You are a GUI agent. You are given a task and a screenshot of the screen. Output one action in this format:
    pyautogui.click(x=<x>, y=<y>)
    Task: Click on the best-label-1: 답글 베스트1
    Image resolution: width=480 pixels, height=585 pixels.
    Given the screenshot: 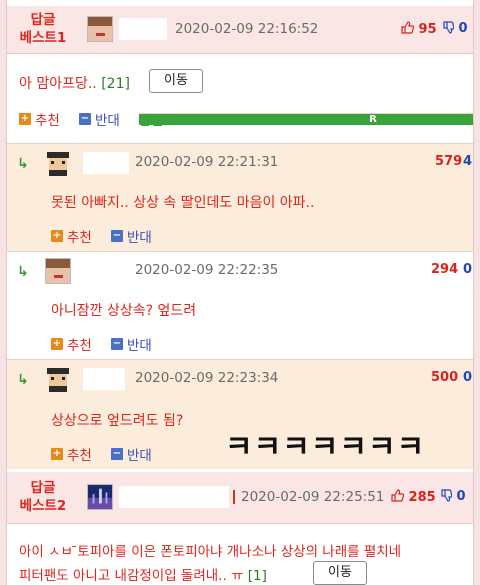 What is the action you would take?
    pyautogui.click(x=43, y=29)
    